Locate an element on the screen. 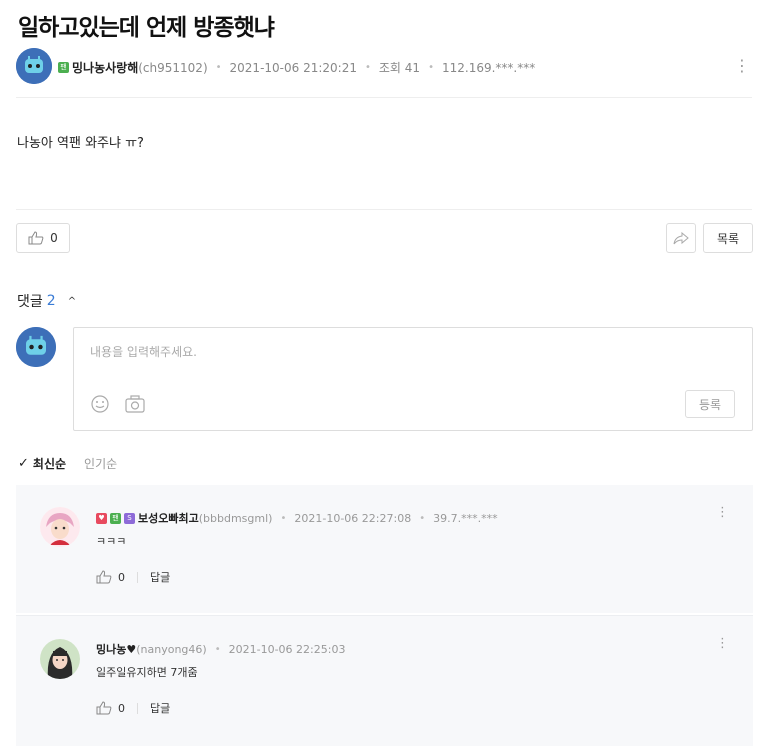 The image size is (757, 756). author-id: (ch951102) is located at coordinates (173, 67).